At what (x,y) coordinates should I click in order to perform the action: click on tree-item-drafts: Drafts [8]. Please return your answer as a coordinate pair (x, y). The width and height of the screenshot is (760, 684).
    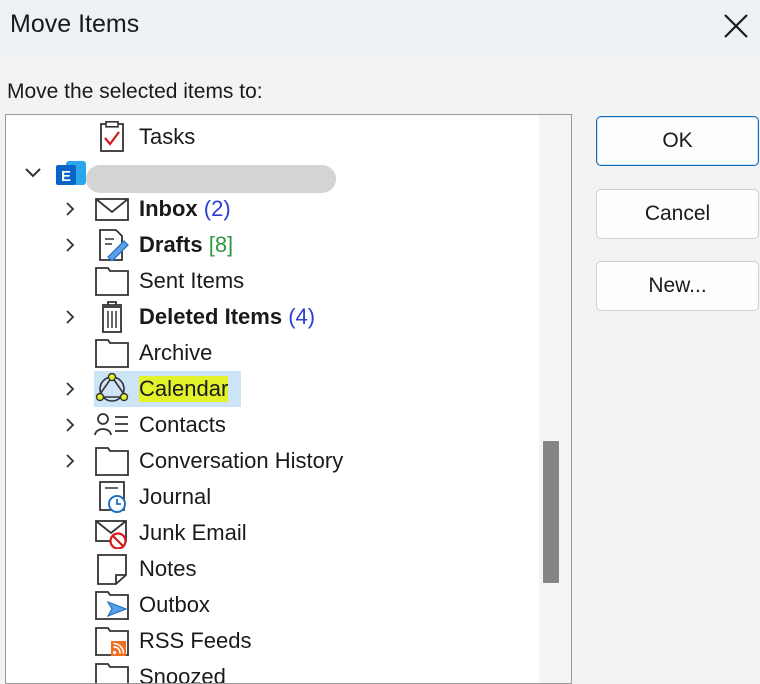
    Looking at the image, I should click on (271, 245).